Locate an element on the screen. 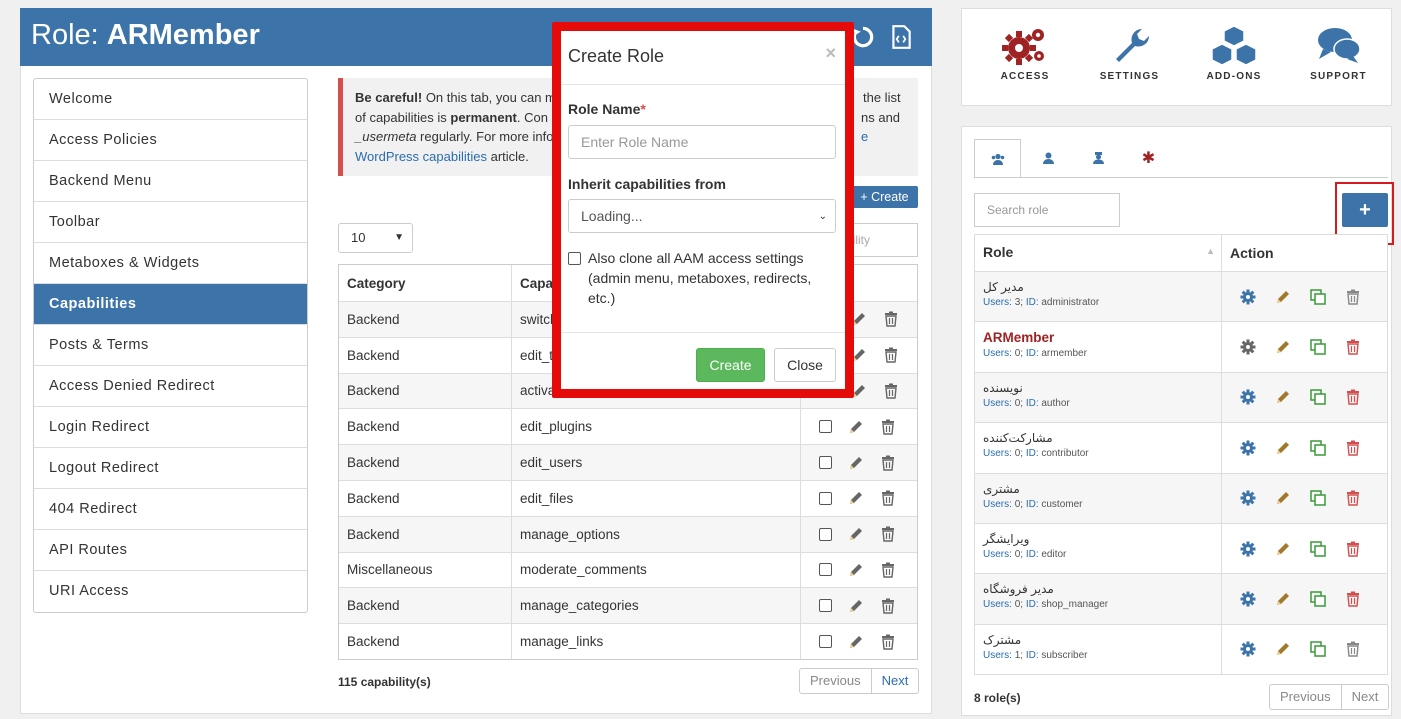 This screenshot has width=1401, height=719. sidebar-item-uri-access: URI Access is located at coordinates (170, 591).